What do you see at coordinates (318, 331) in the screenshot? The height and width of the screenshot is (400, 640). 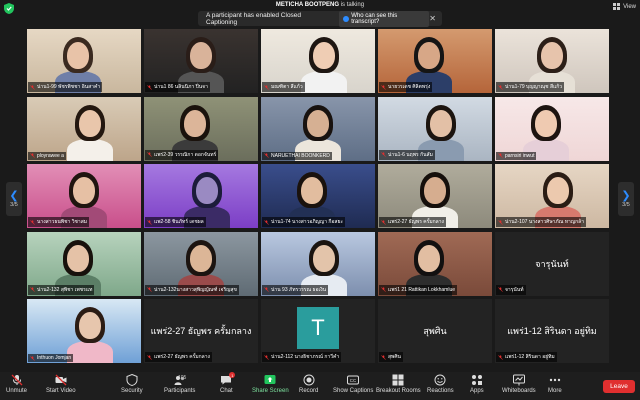 I see `participant-tile: T น่าน2-112 นางธิชาภรณ์ กาวีคำ` at bounding box center [318, 331].